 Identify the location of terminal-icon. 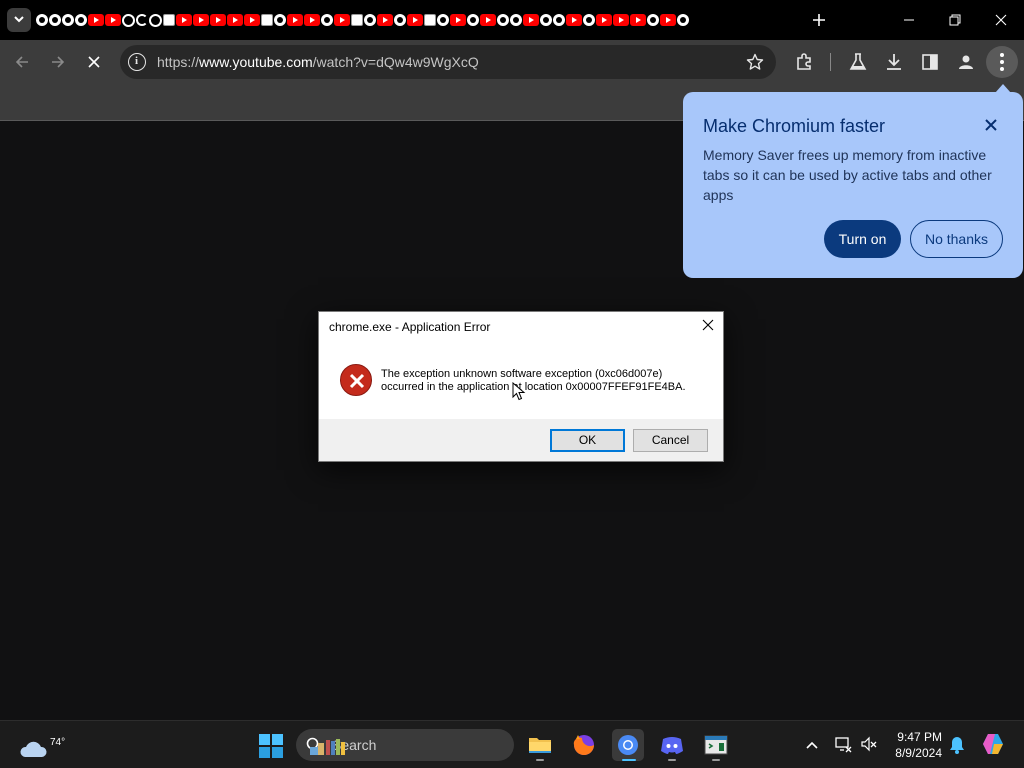
(716, 745).